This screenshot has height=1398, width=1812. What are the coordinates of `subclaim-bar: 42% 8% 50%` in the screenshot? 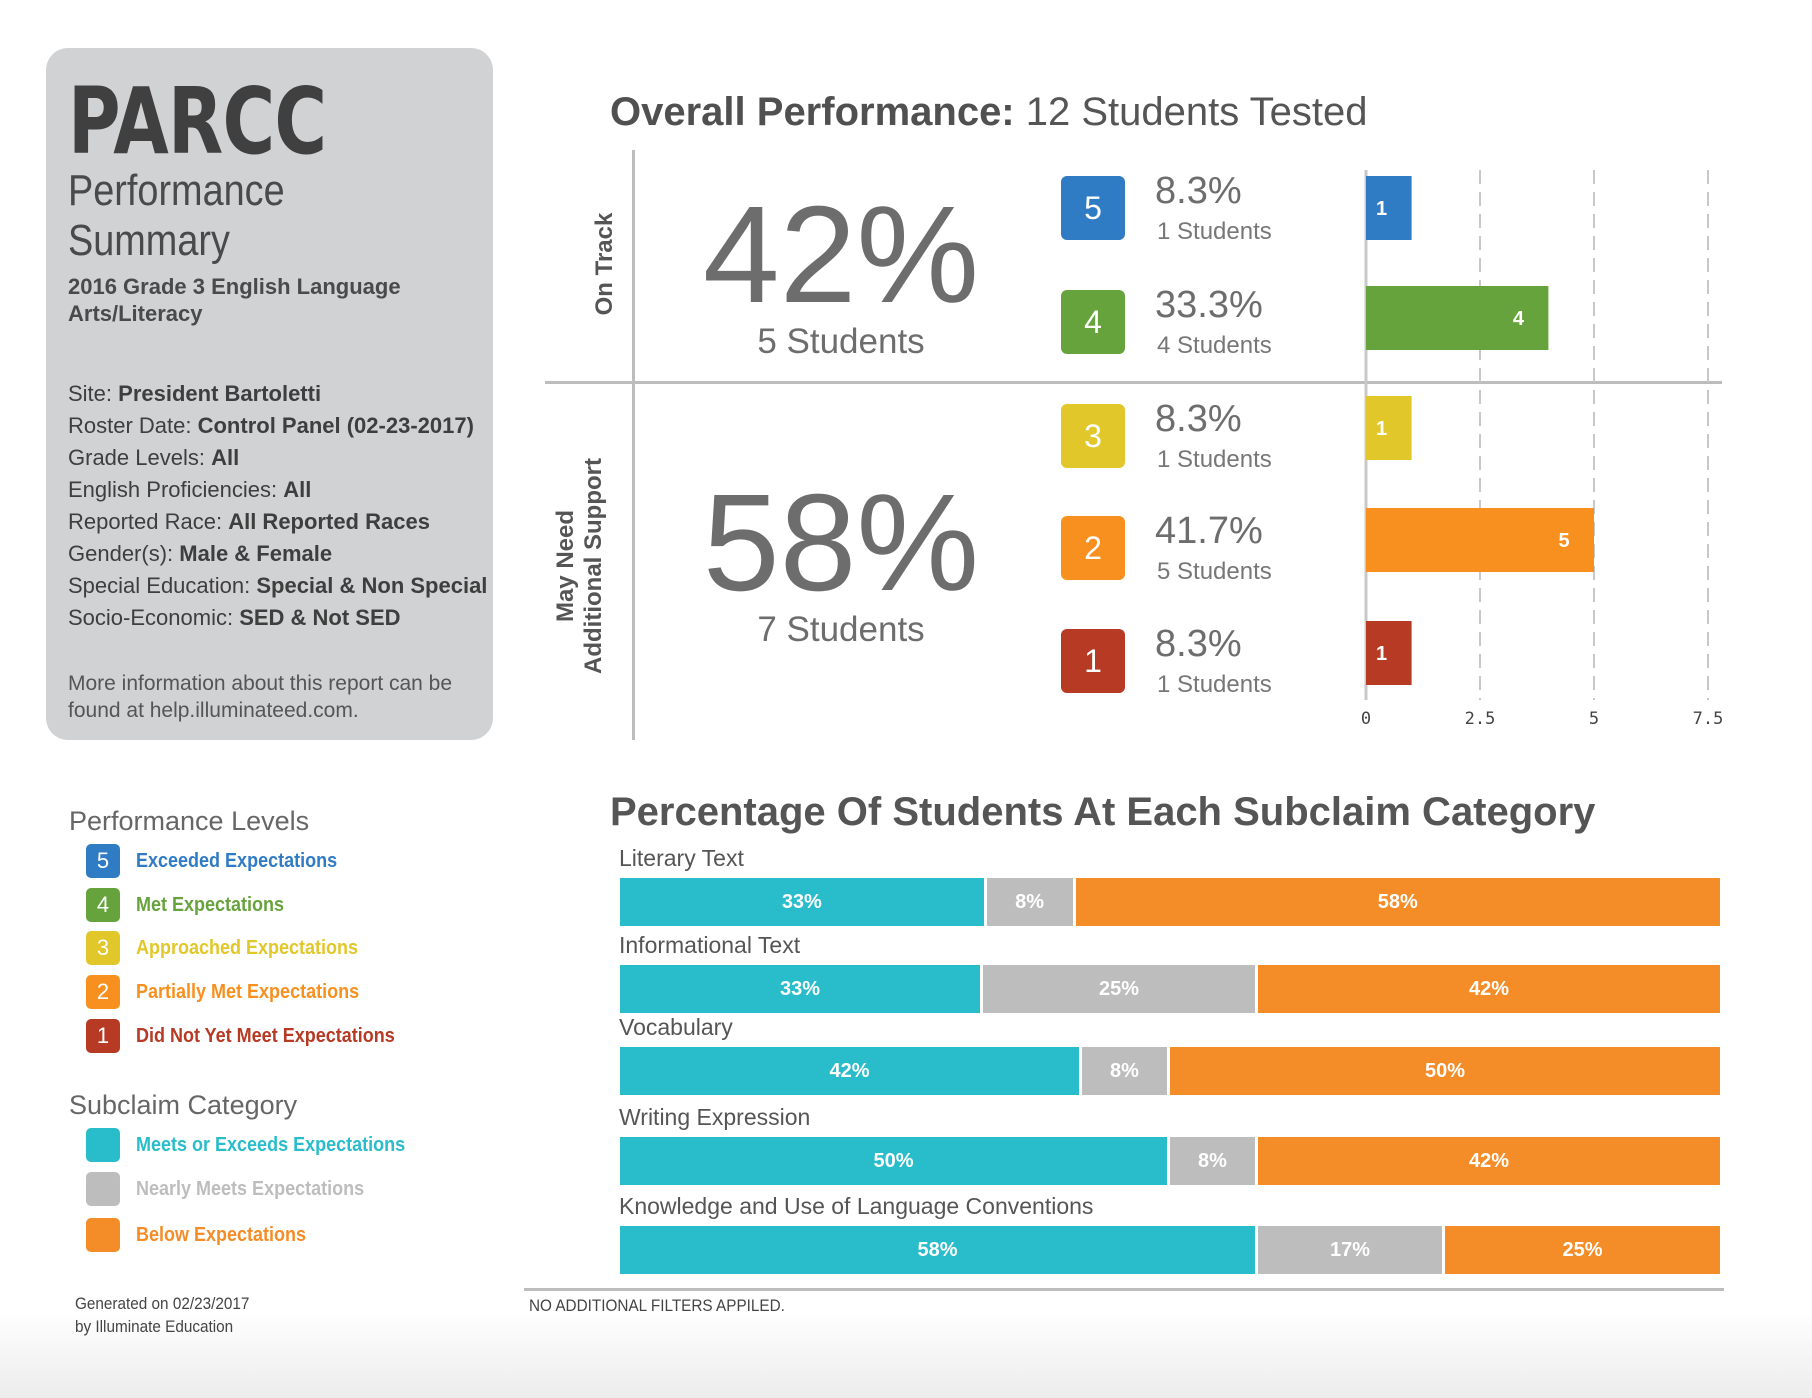 It's located at (1170, 1071).